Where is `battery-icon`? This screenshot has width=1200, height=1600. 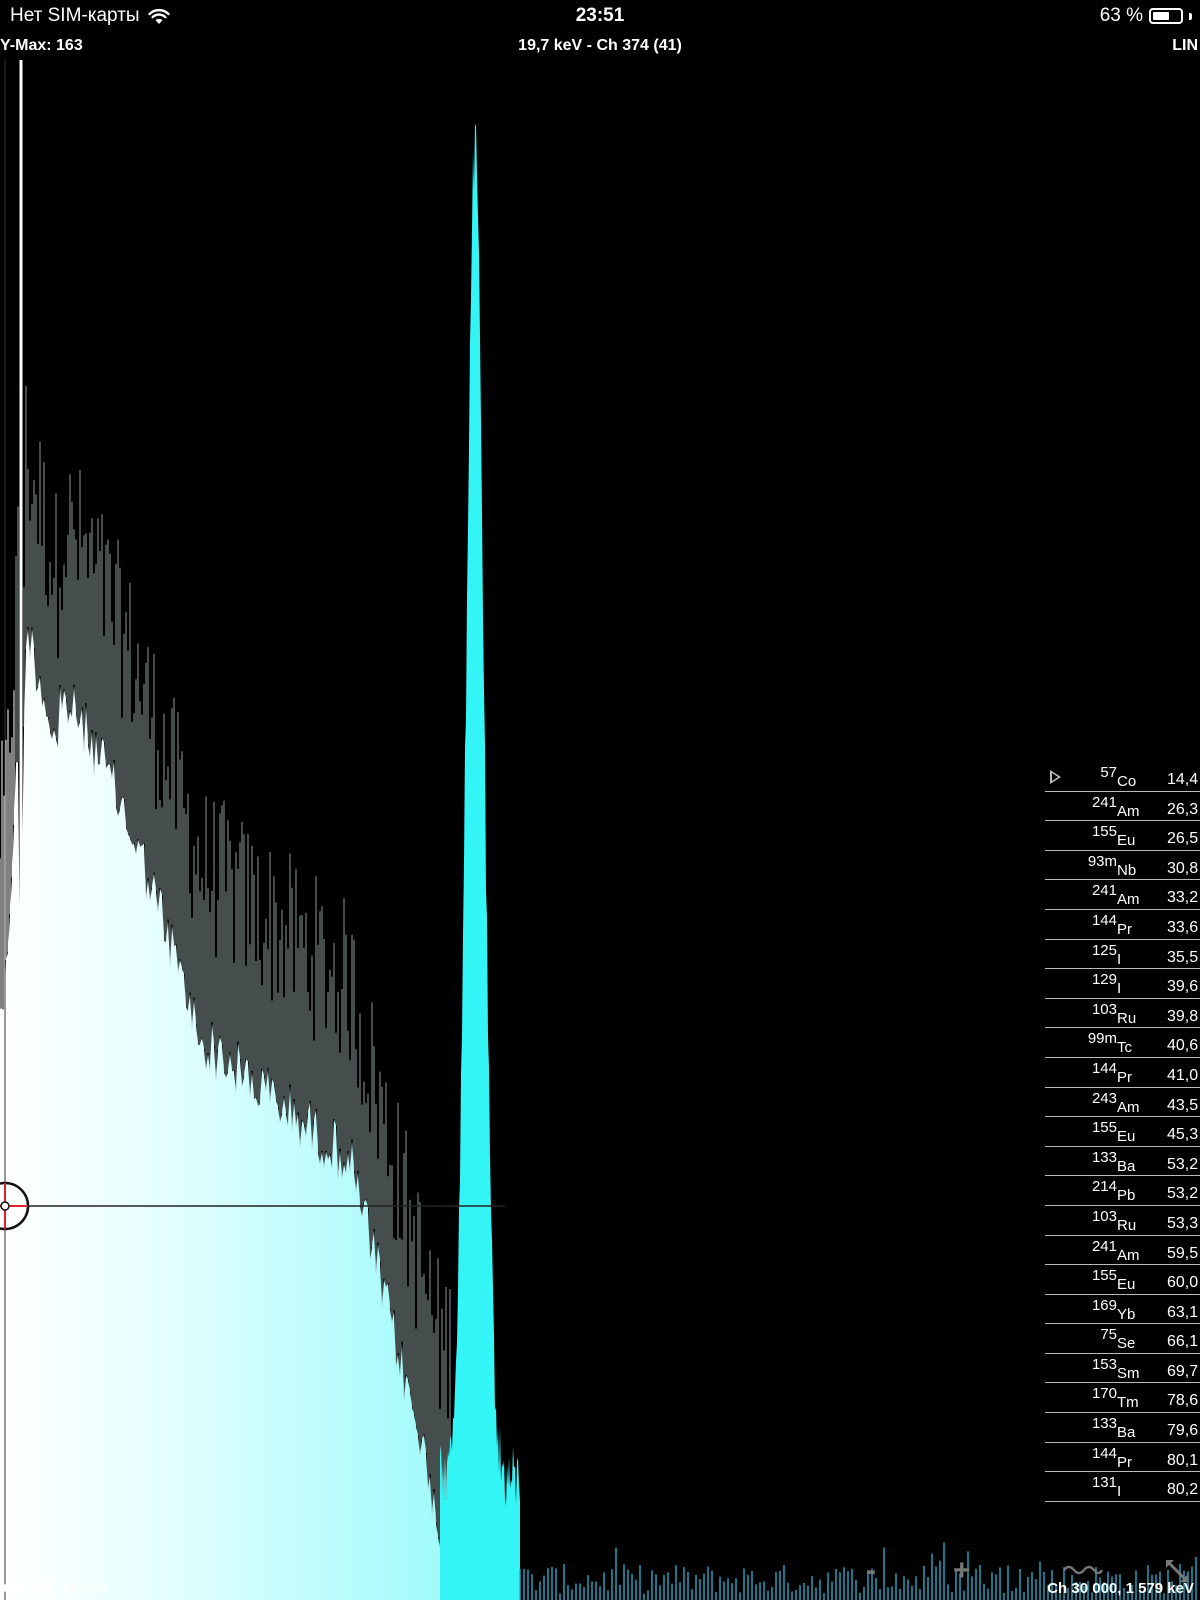 battery-icon is located at coordinates (1166, 16).